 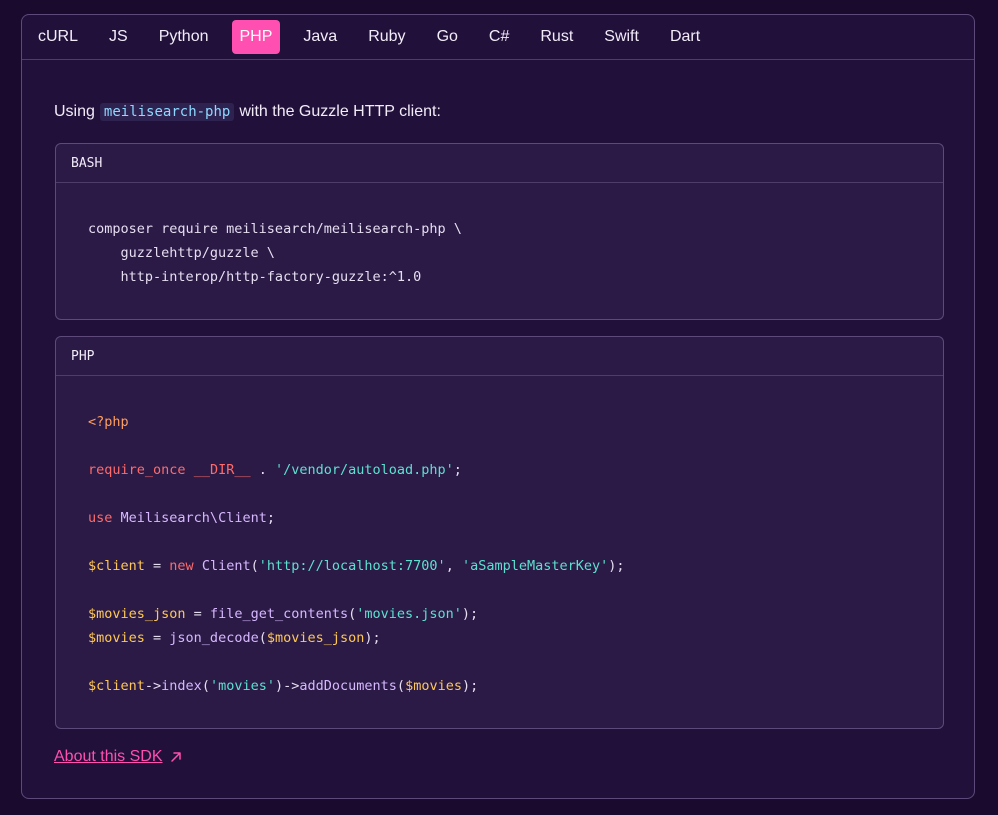 What do you see at coordinates (100, 518) in the screenshot?
I see `code-token: use` at bounding box center [100, 518].